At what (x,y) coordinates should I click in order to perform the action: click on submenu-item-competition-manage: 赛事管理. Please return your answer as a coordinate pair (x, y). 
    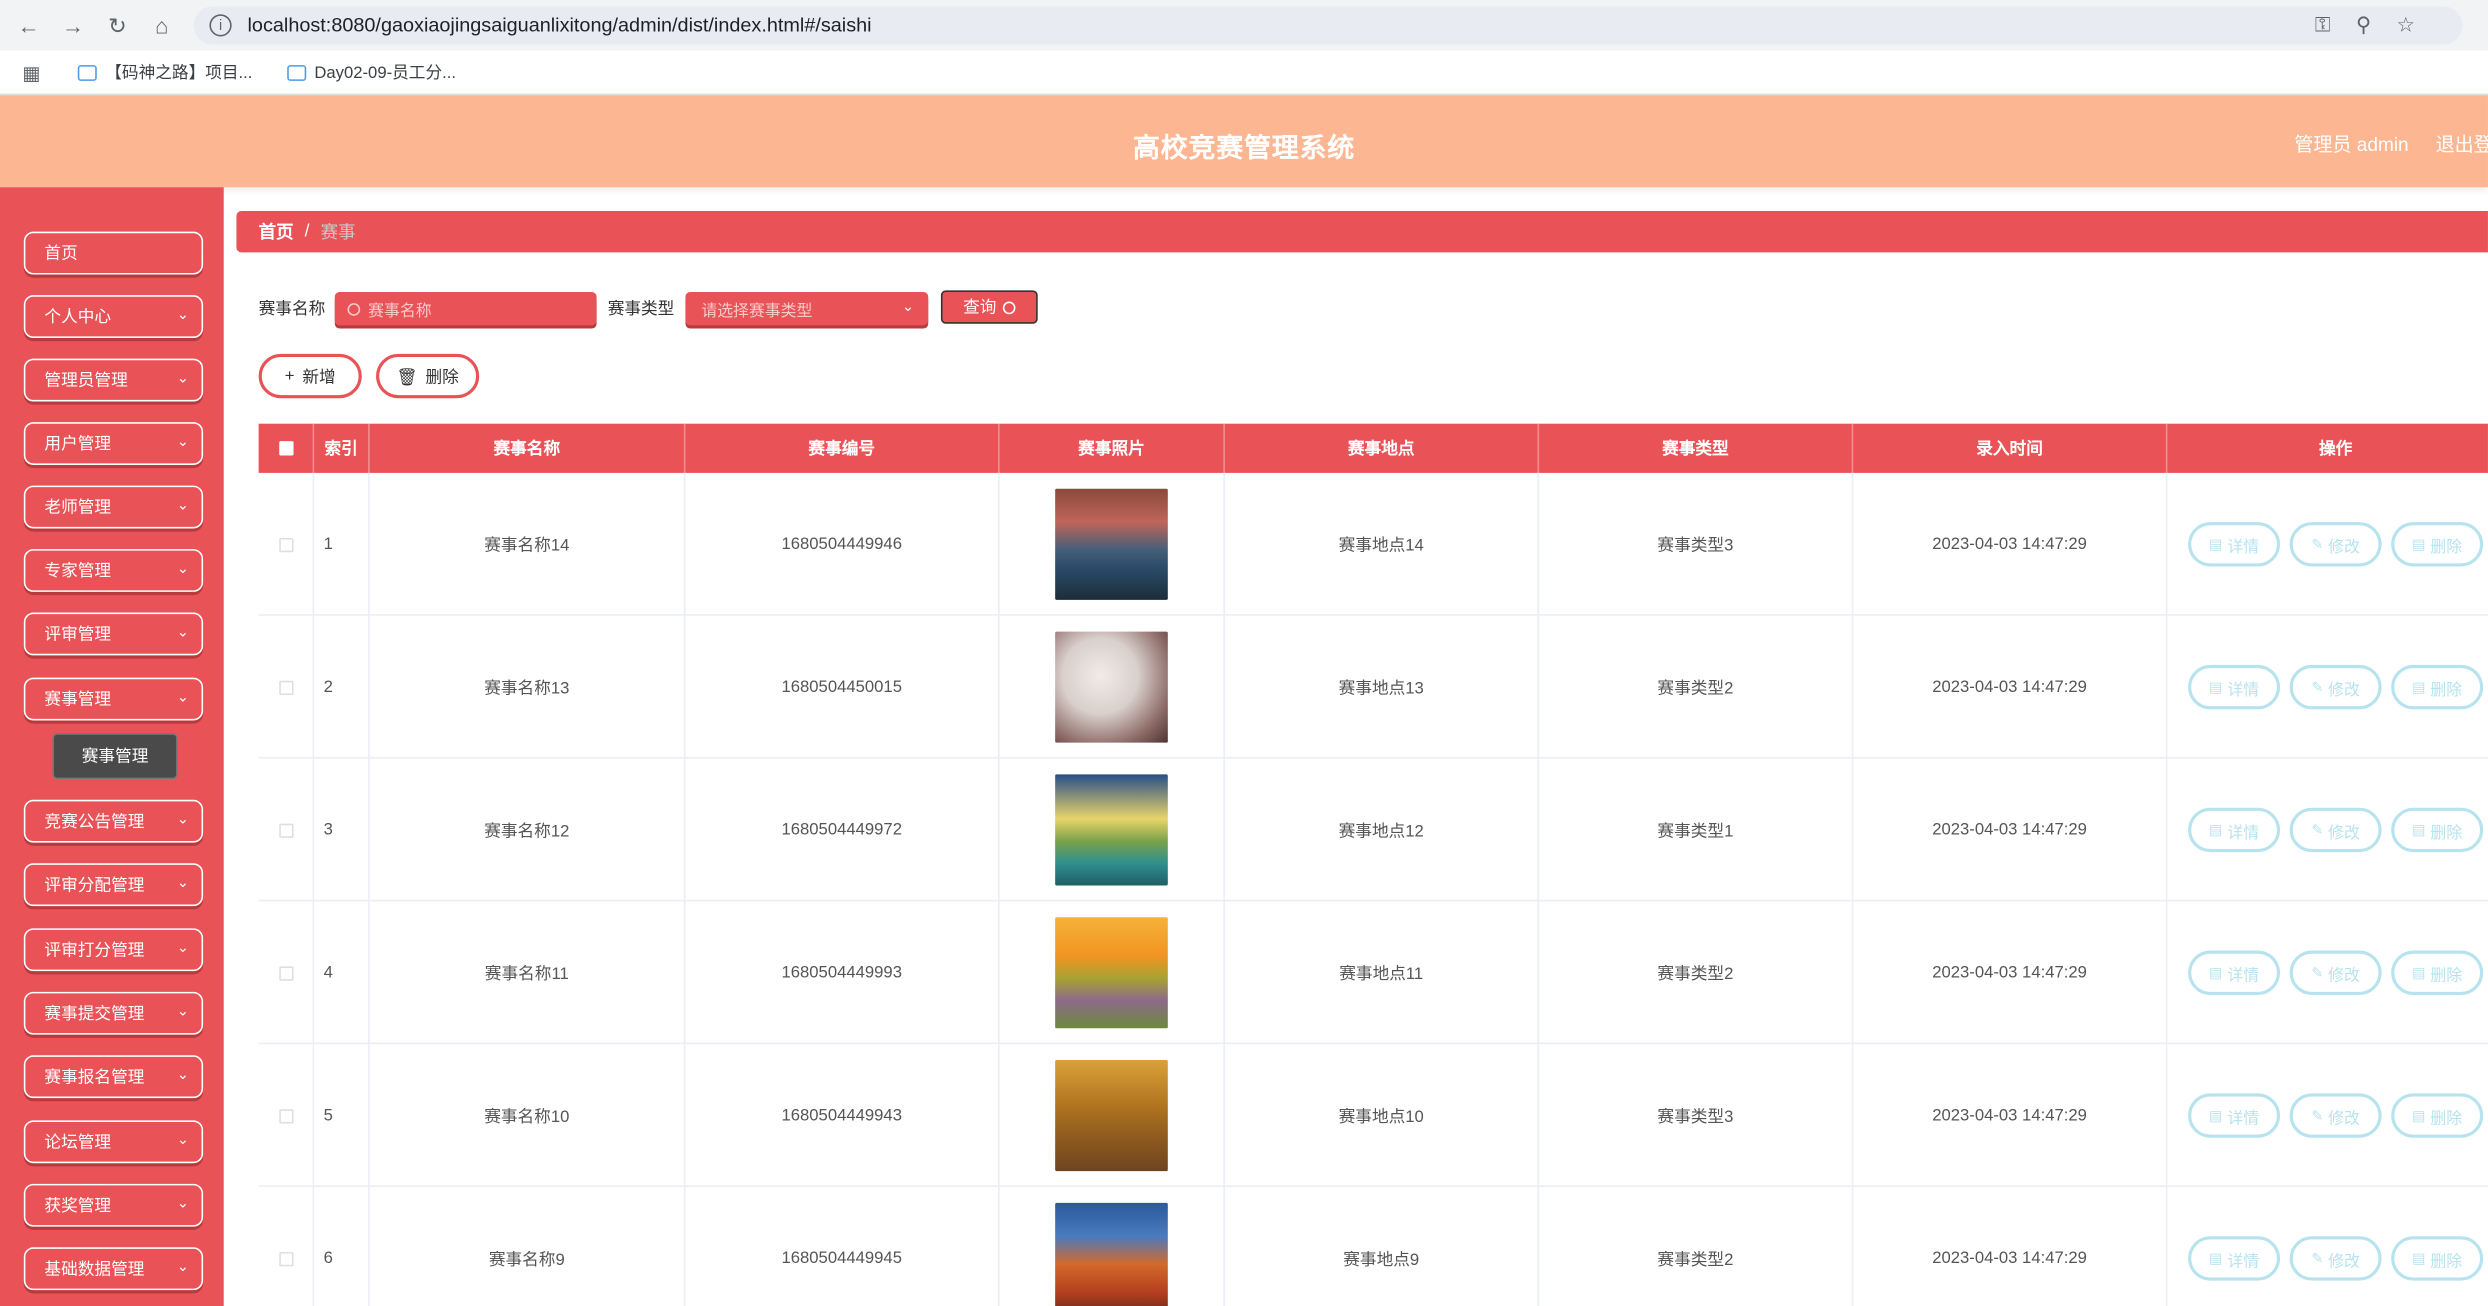
    Looking at the image, I should click on (115, 756).